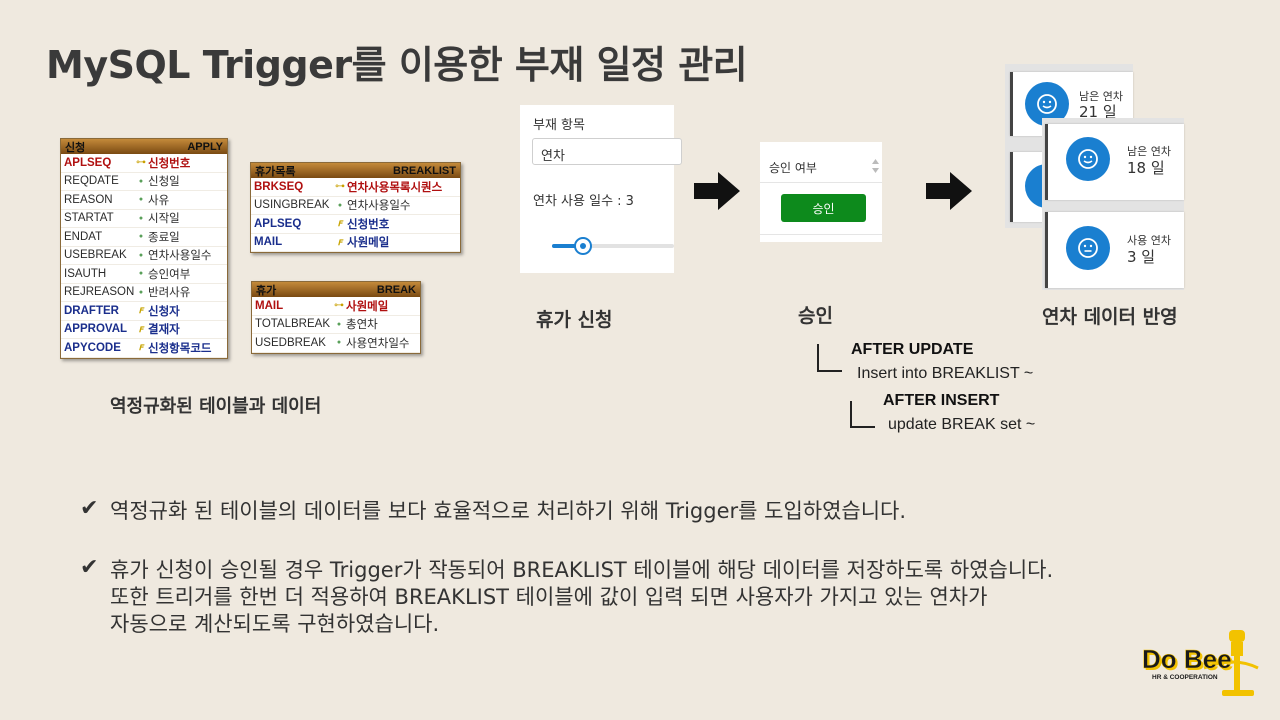  I want to click on absence-item-label: 부재 항목, so click(559, 125).